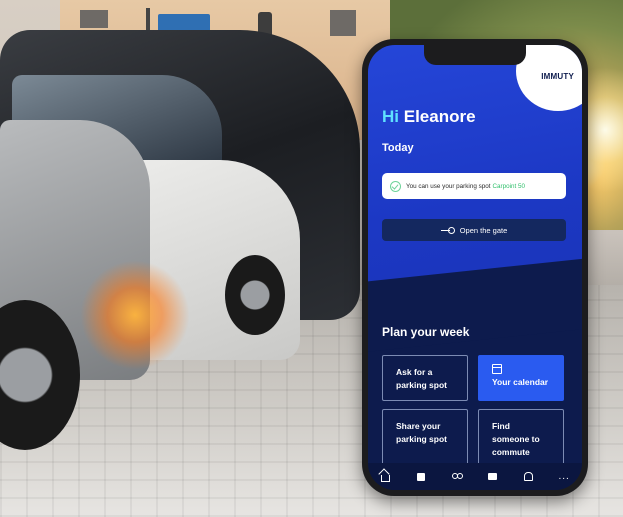 Image resolution: width=623 pixels, height=517 pixels. I want to click on parking-spot-name: Carpoint 50, so click(509, 186).